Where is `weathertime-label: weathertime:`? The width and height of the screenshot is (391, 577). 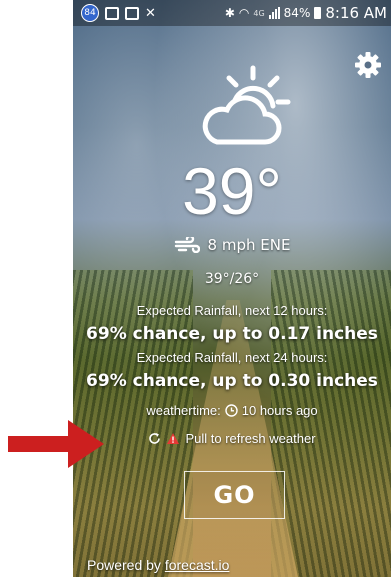
weathertime-label: weathertime: is located at coordinates (183, 410).